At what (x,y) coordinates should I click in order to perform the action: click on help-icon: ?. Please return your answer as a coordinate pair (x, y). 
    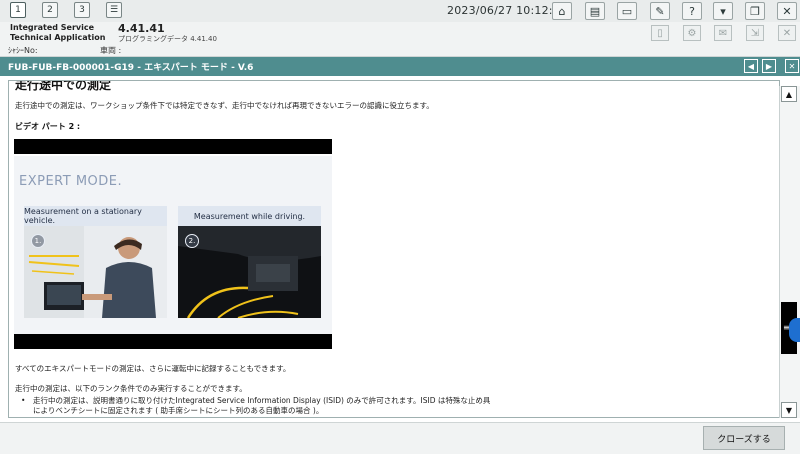
    Looking at the image, I should click on (692, 11).